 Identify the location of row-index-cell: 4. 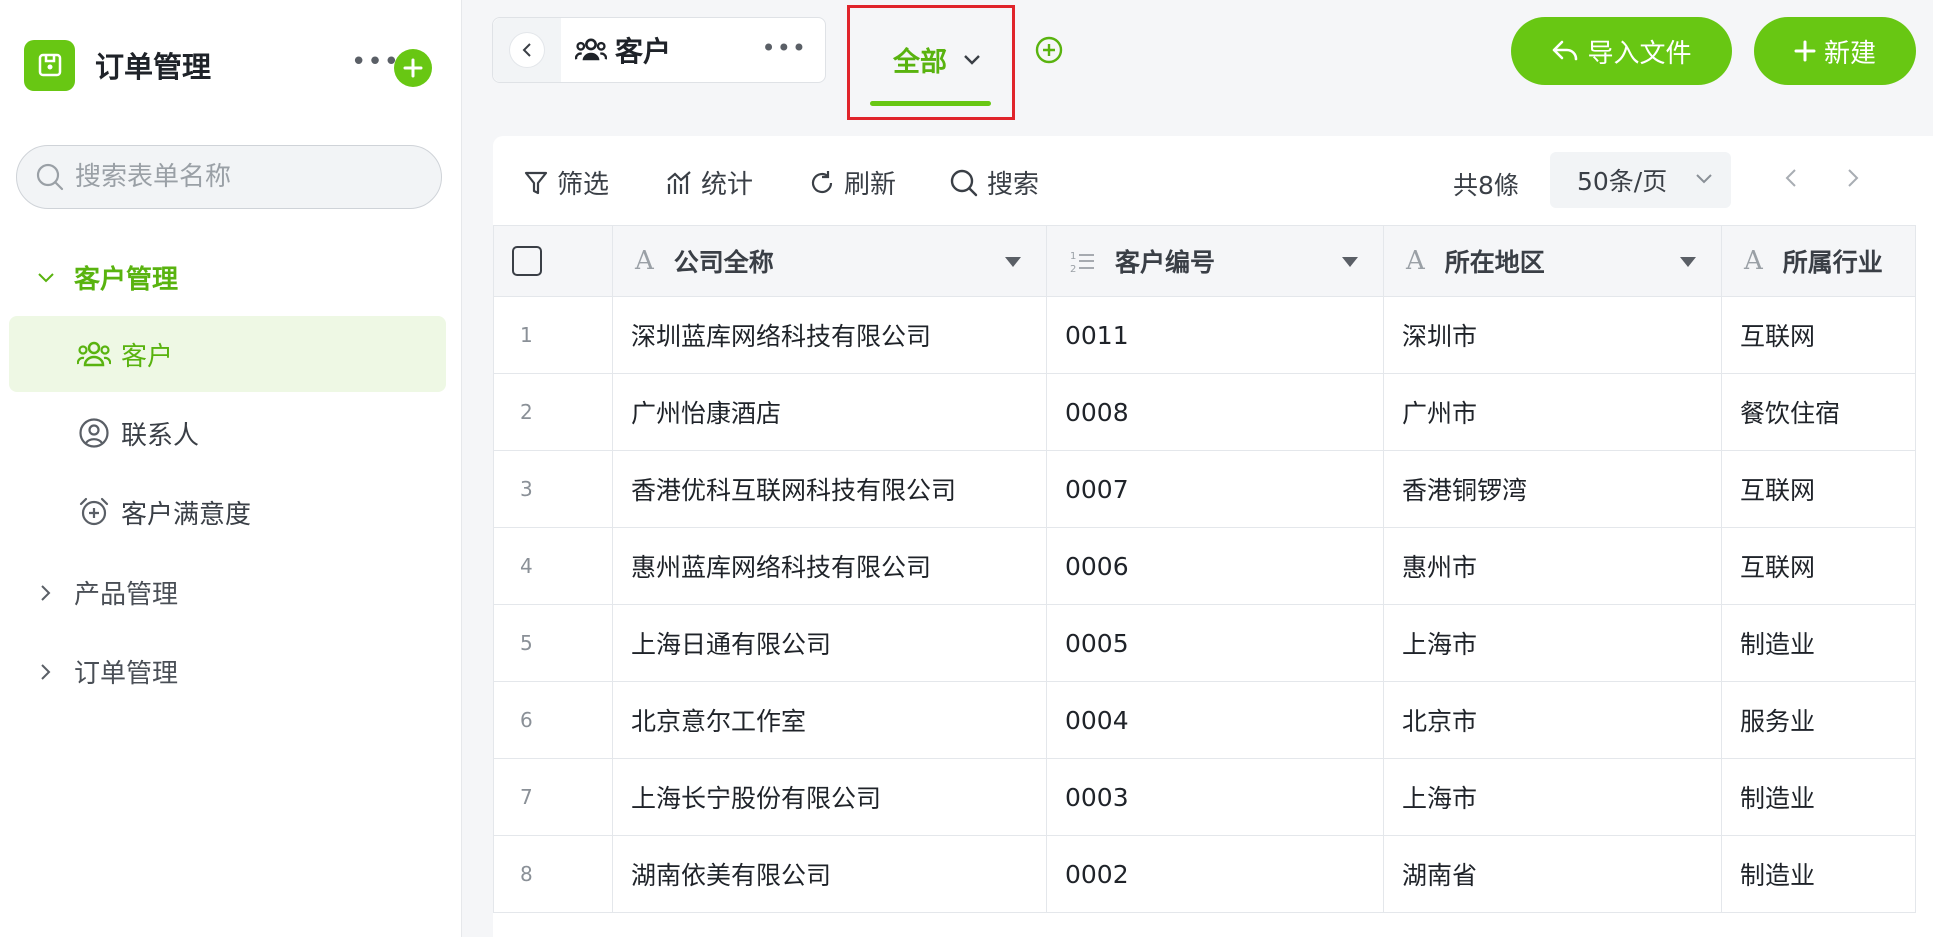
(553, 566).